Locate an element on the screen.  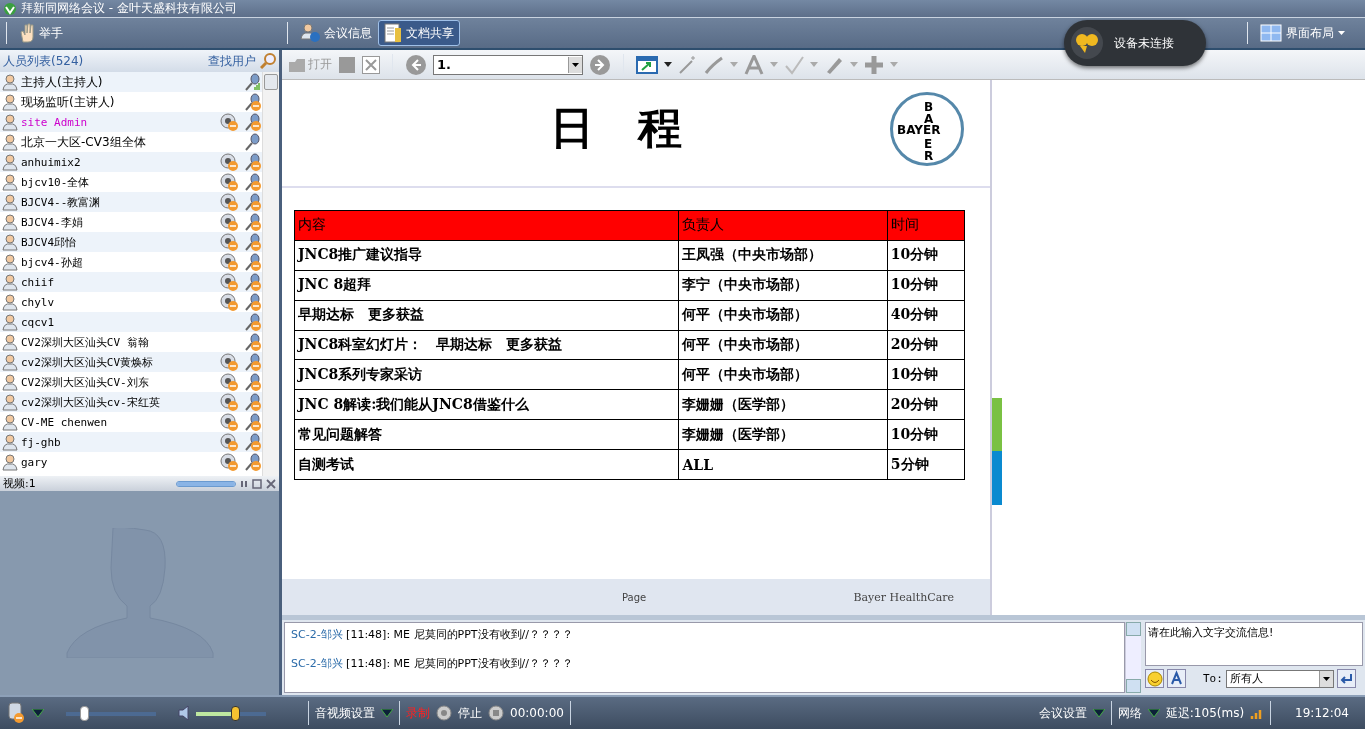
toolbar-tab: 文档共享 is located at coordinates (419, 33).